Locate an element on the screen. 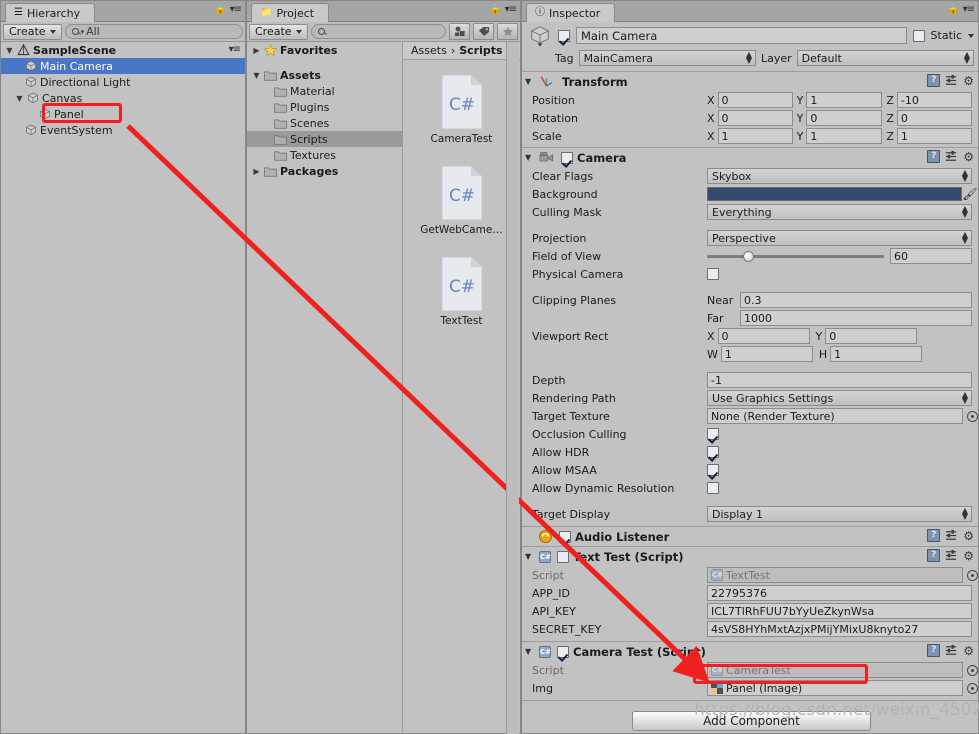 This screenshot has height=734, width=979. asset-item: C# CameraTest is located at coordinates (461, 109).